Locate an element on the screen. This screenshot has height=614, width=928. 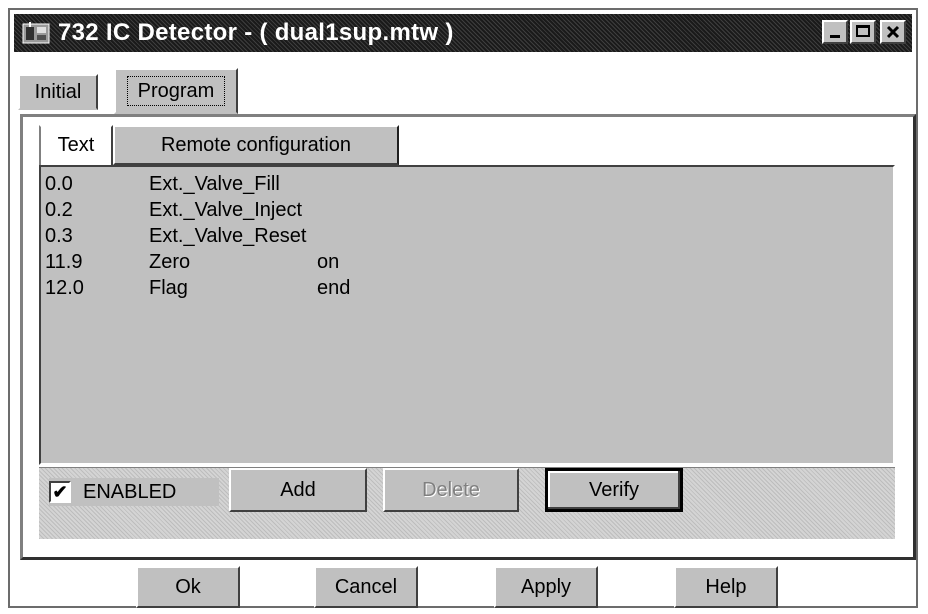
tab-program-label: Program is located at coordinates (176, 91).